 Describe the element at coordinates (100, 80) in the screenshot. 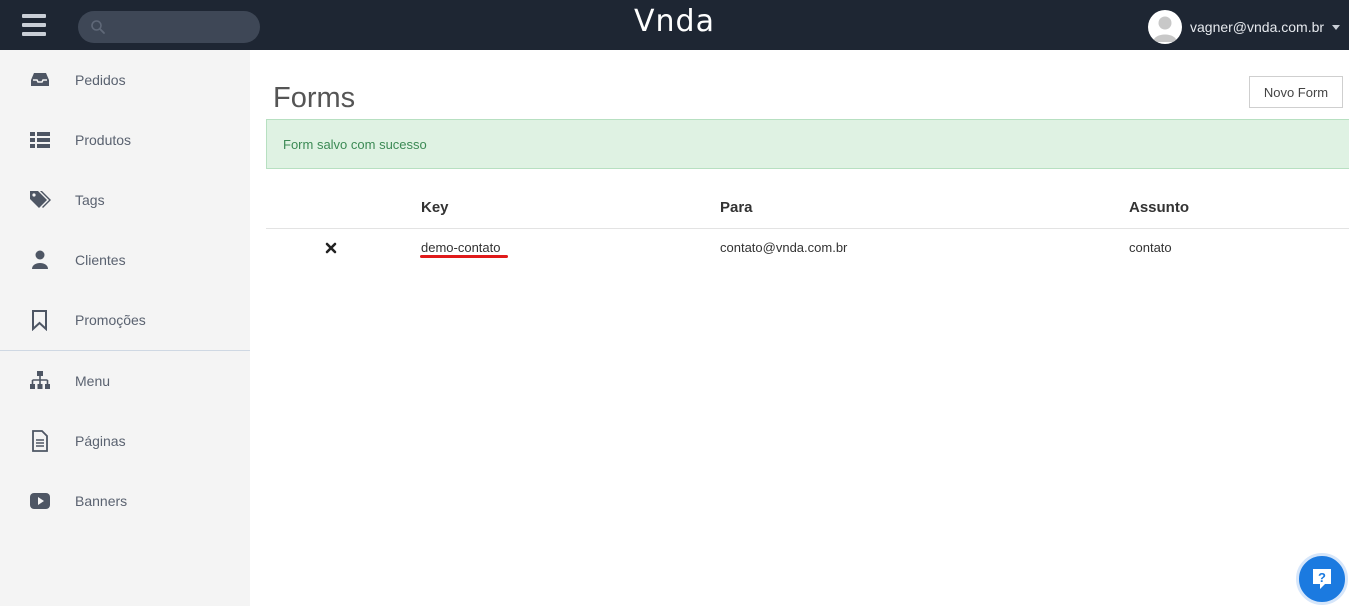

I see `sidebar-item-label: Pedidos` at that location.